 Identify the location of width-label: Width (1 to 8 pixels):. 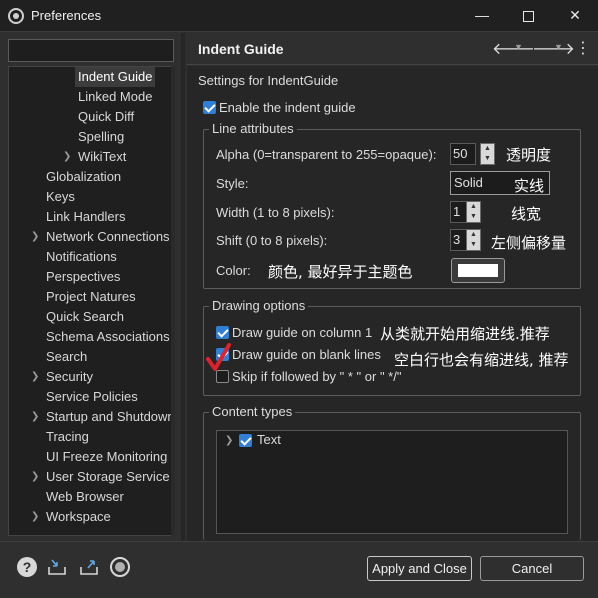
(275, 212).